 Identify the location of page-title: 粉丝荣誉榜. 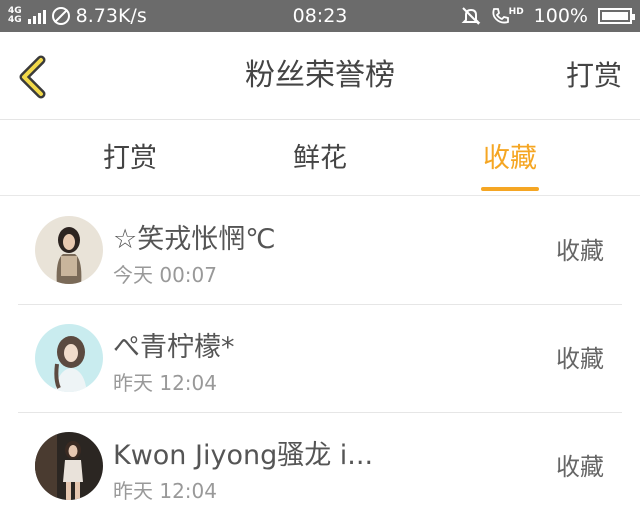
(320, 75).